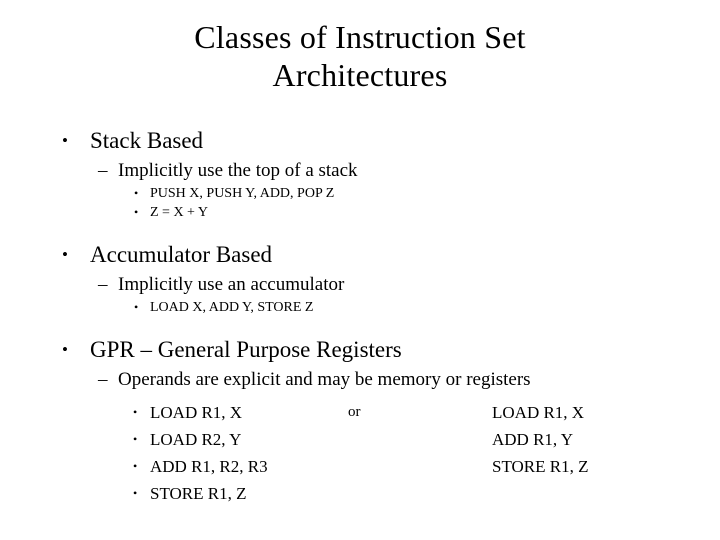 This screenshot has width=720, height=540. Describe the element at coordinates (360, 255) in the screenshot. I see `section-heading-accumulator-based: • Accumulator Based` at that location.